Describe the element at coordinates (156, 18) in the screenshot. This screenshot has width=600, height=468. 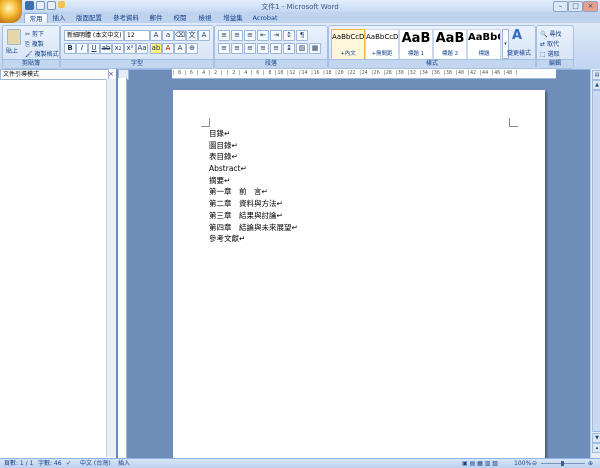
I see `tab-mailings: 郵件` at that location.